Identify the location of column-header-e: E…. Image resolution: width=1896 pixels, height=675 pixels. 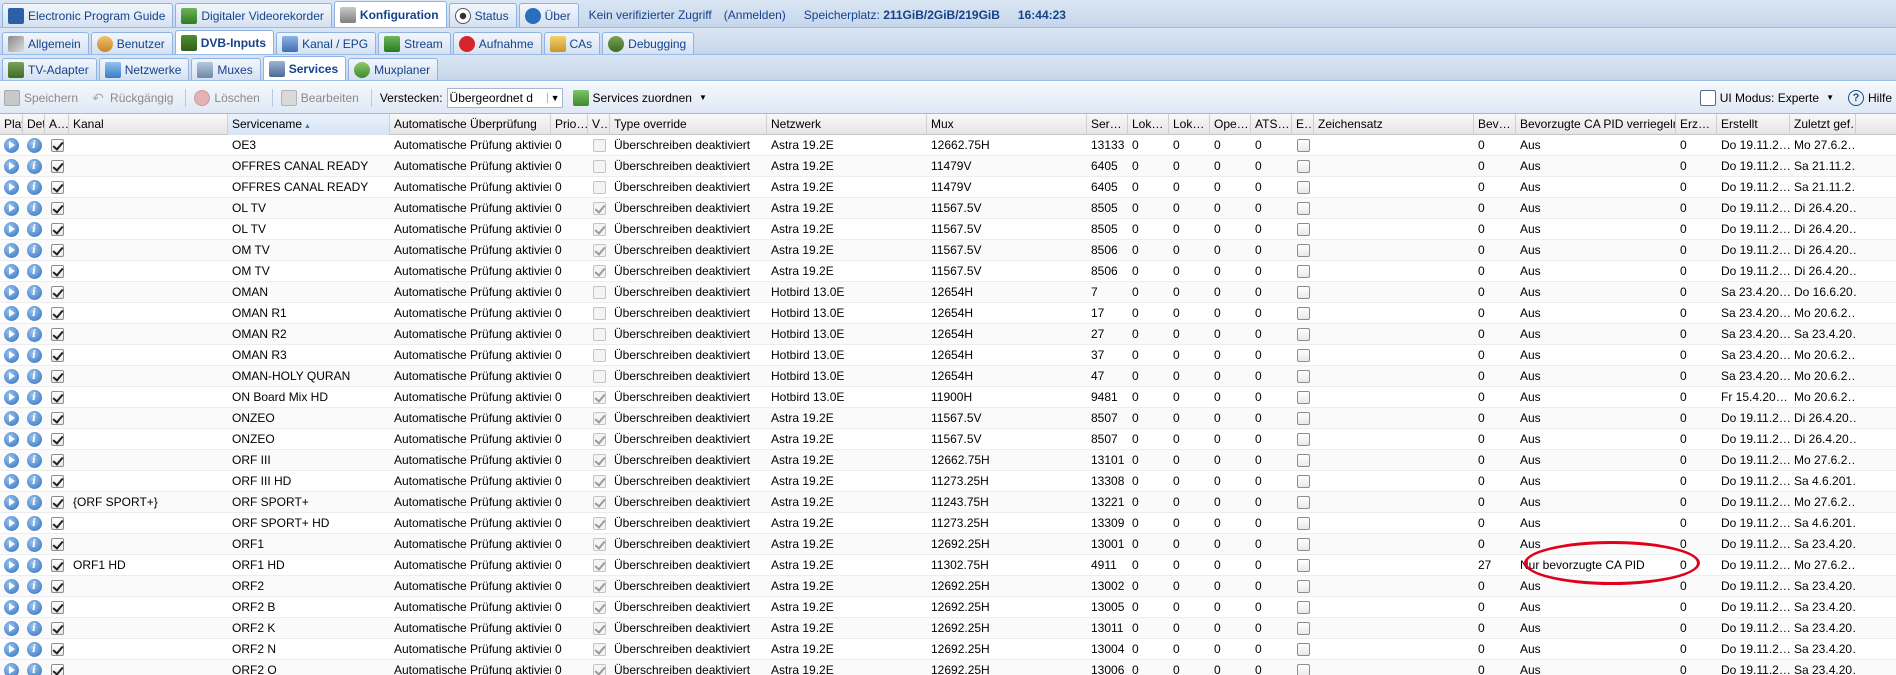
(1303, 124).